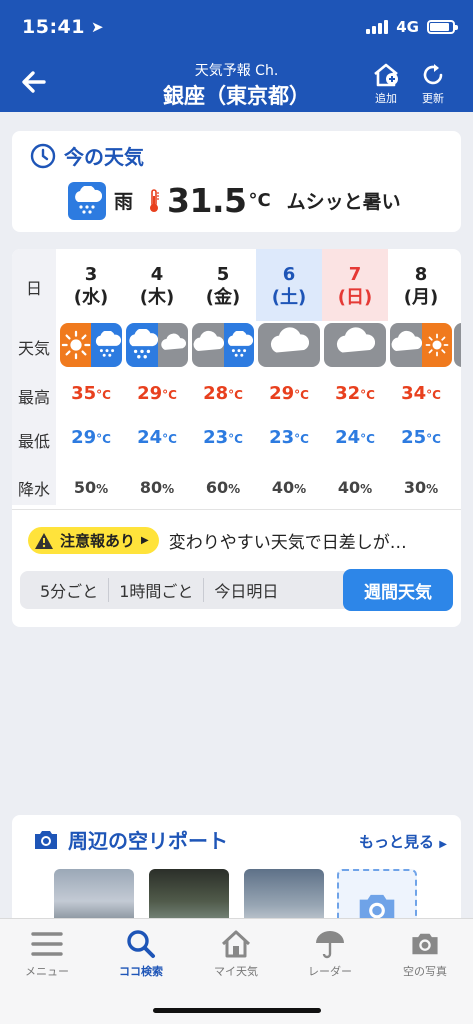 This screenshot has width=473, height=1024. Describe the element at coordinates (84, 437) in the screenshot. I see `min-temp: 29` at that location.